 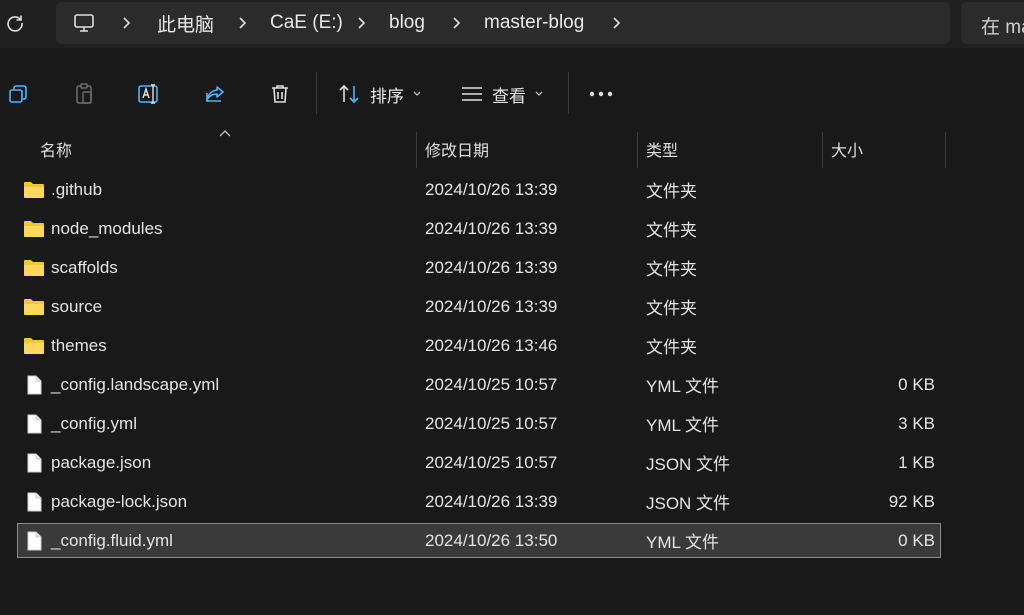 I want to click on file-row: node_modules 2024/10/26 13:39 文件夹, so click(x=479, y=228).